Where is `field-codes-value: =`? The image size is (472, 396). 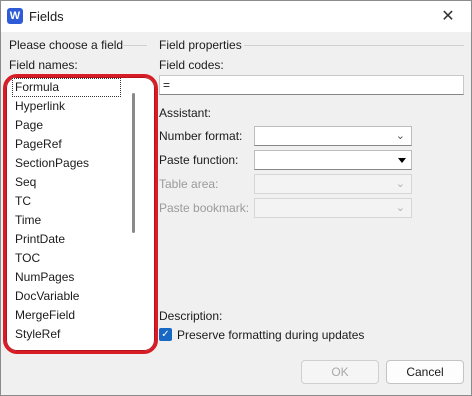 field-codes-value: = is located at coordinates (167, 85).